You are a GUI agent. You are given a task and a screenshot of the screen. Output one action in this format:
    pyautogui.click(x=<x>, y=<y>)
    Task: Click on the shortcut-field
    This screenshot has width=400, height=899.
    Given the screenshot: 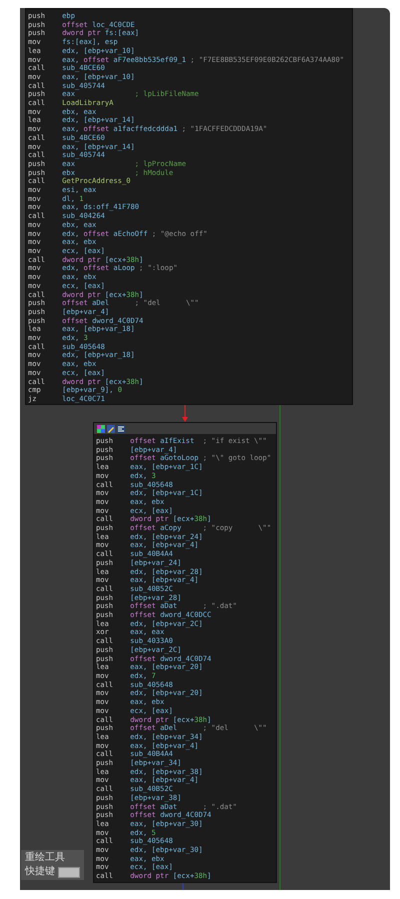 What is the action you would take?
    pyautogui.click(x=69, y=872)
    